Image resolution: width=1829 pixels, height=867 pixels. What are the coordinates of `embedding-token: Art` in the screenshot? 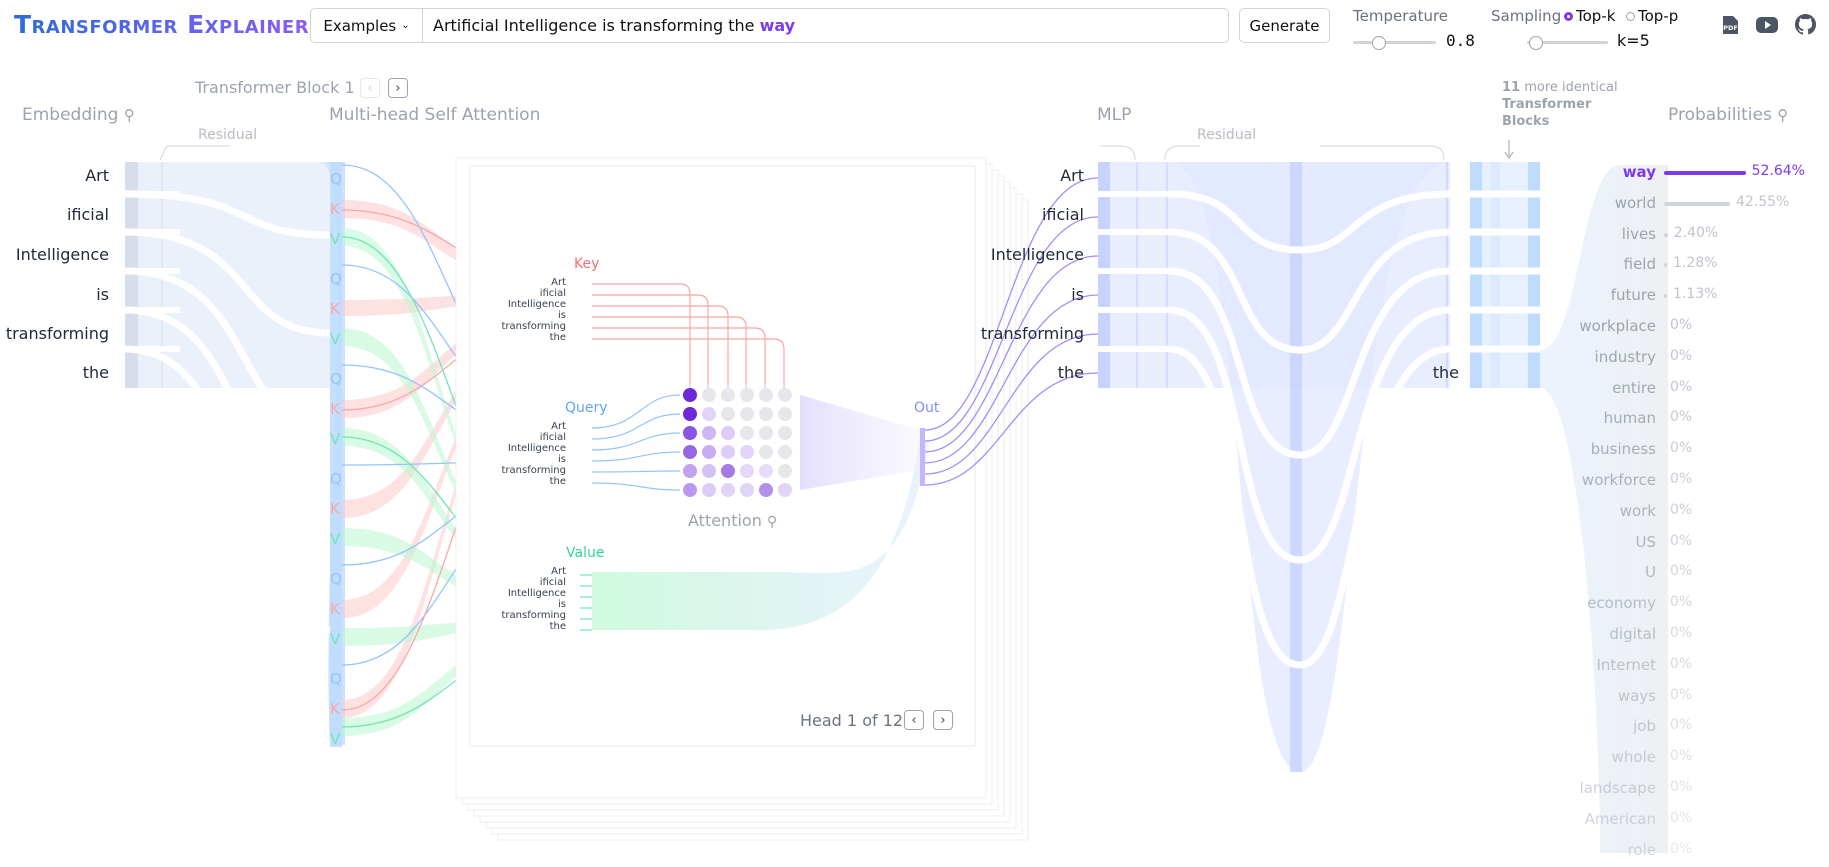 It's located at (97, 175).